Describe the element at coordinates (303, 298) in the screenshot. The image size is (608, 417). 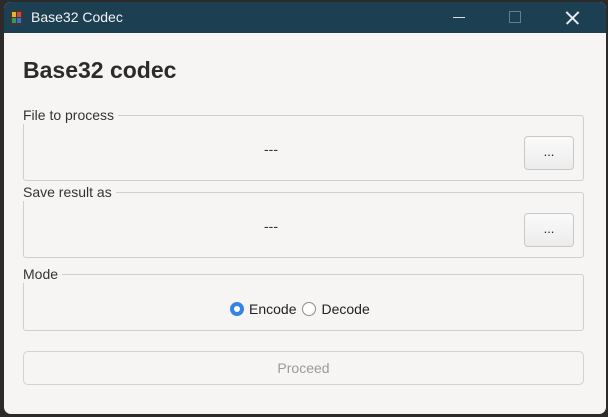
I see `mode-group: Mode Encode Decode` at that location.